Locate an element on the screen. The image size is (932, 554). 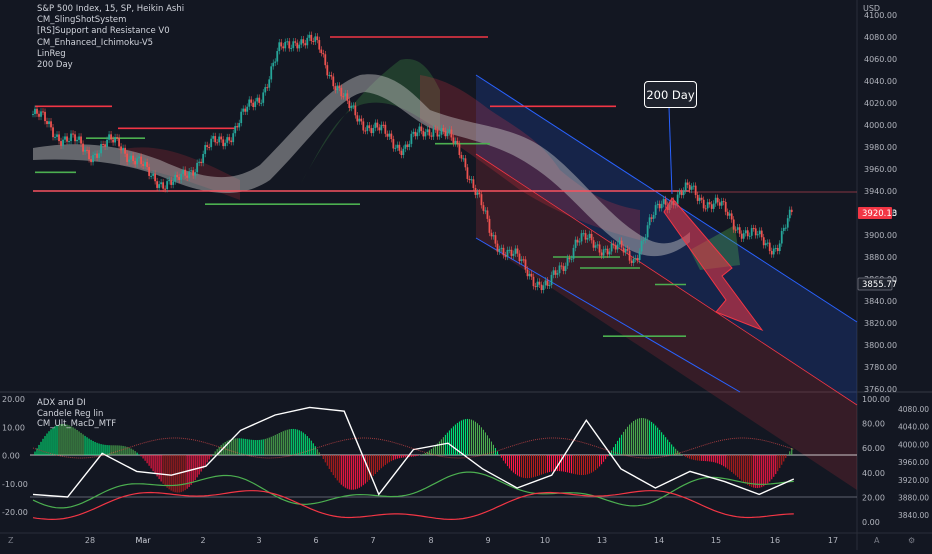
y-tick-label: 4000.00 is located at coordinates (880, 125).